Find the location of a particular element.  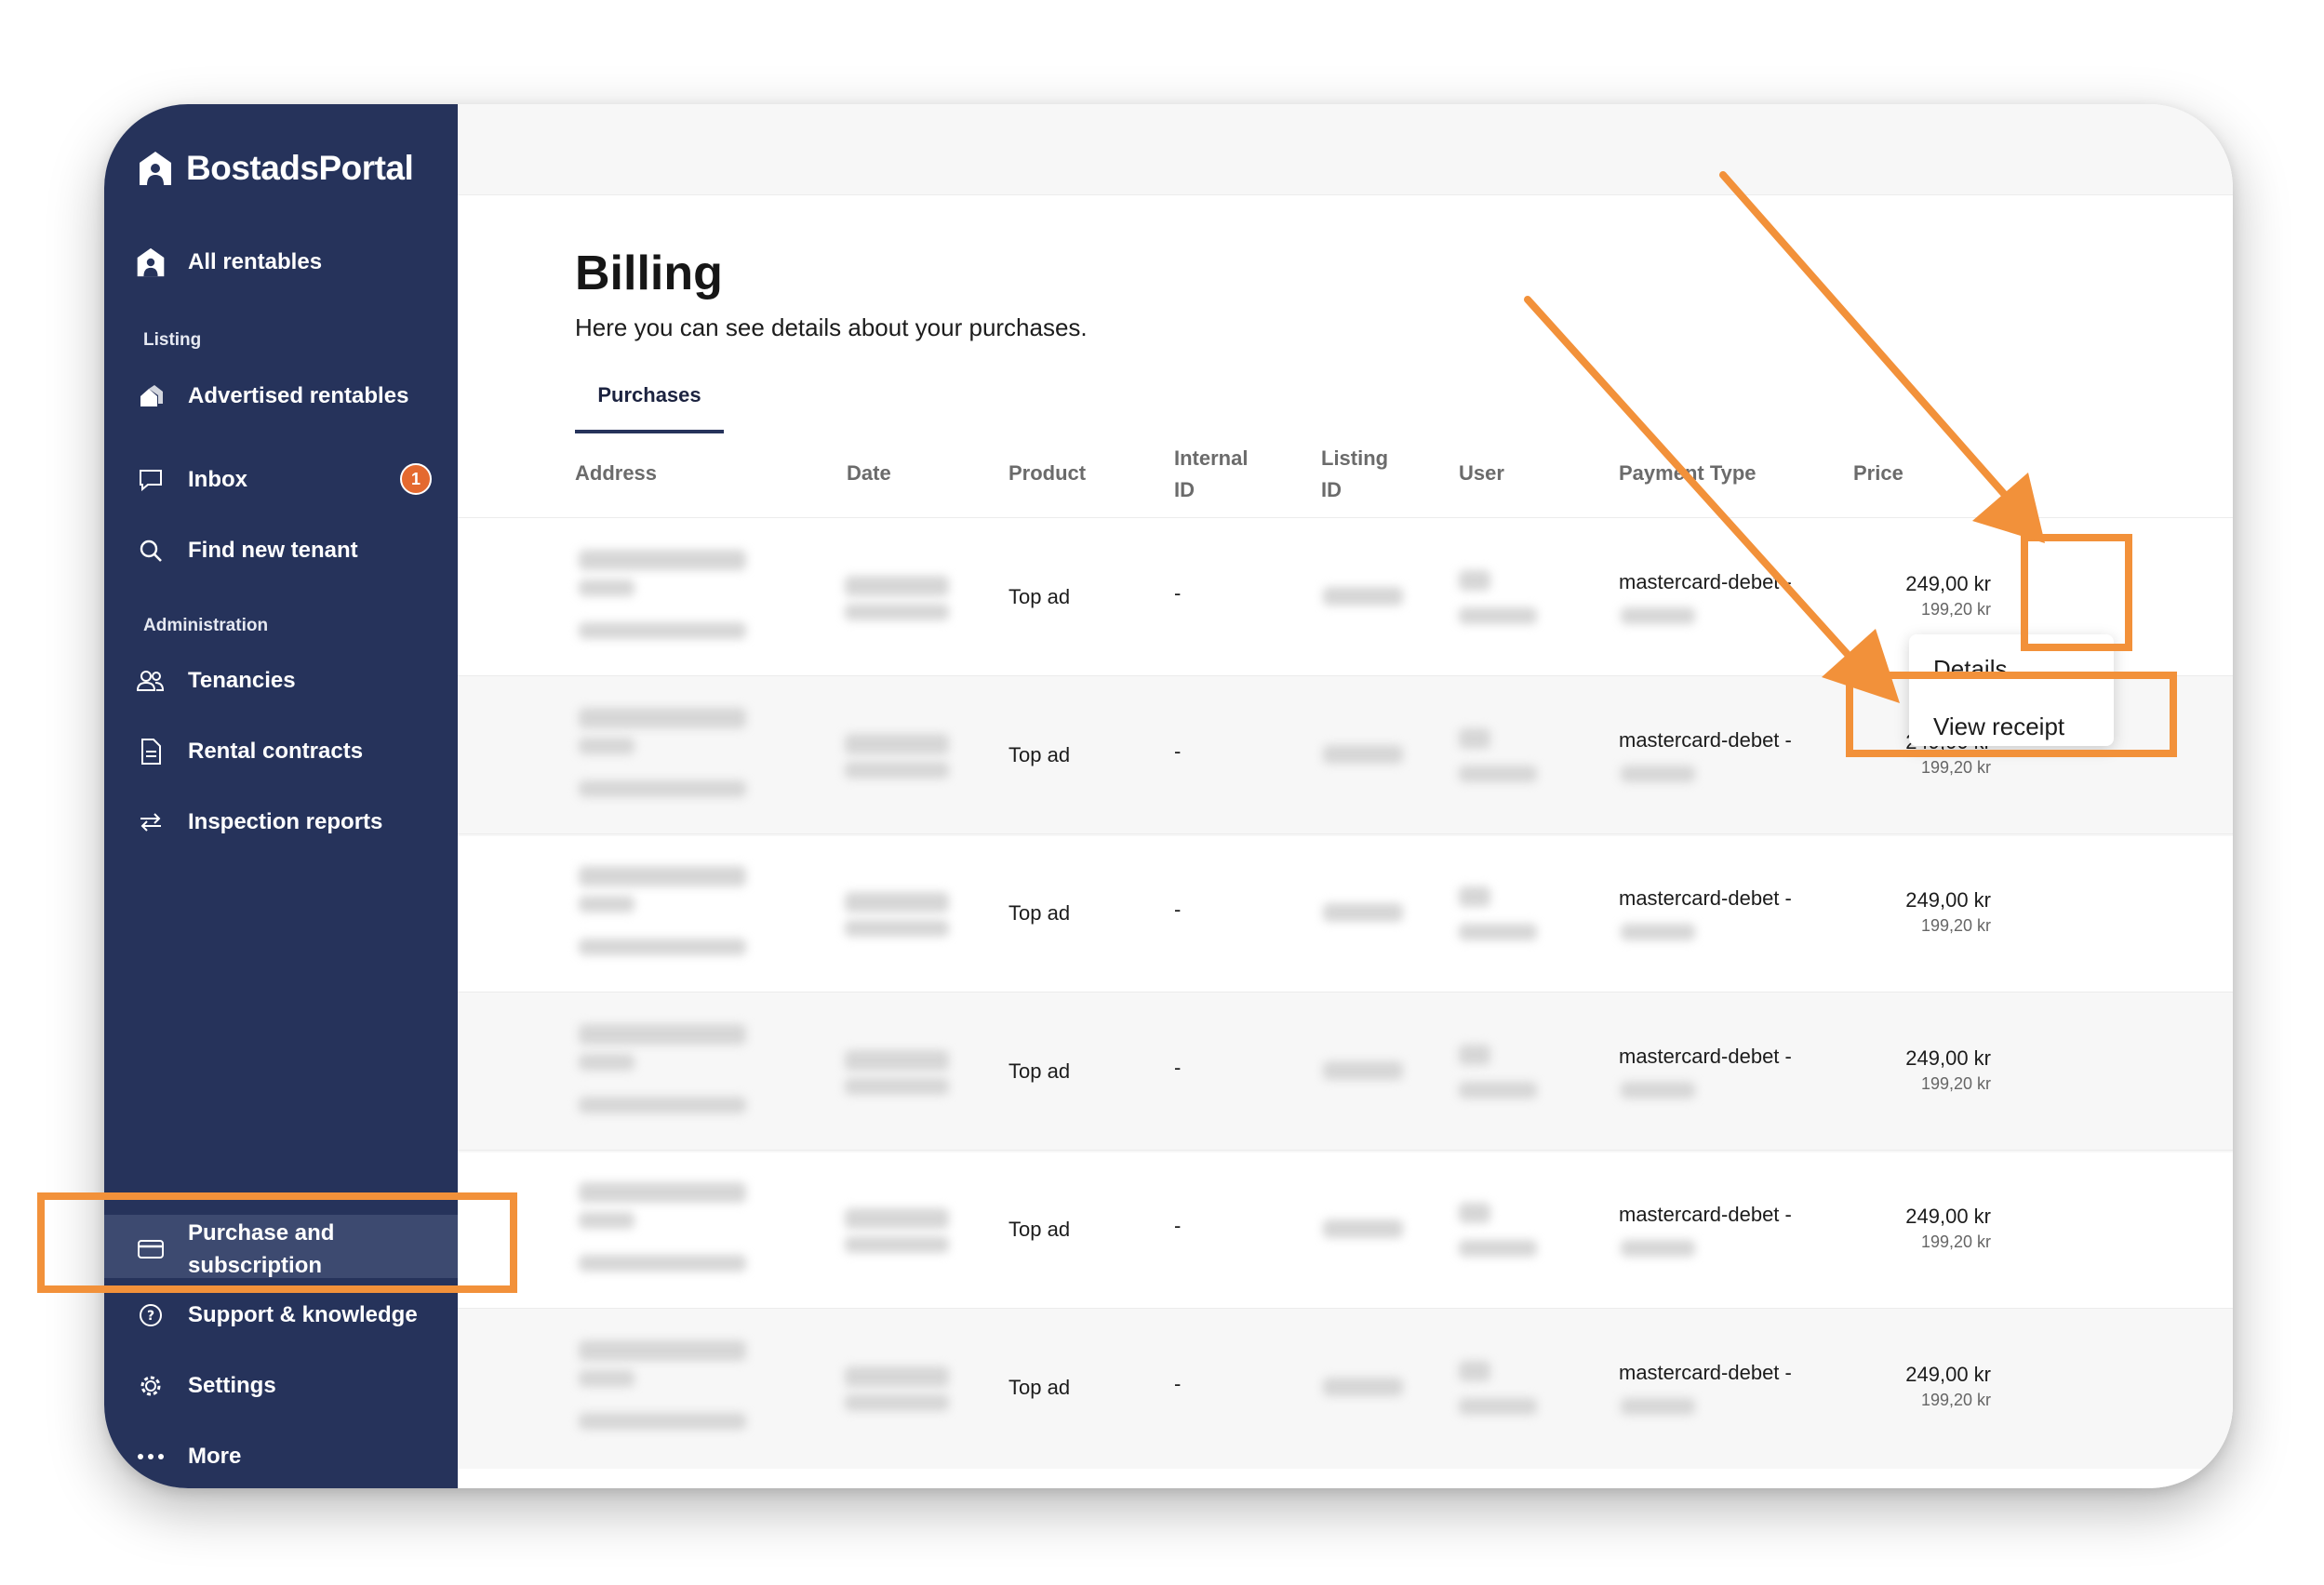

annotation-arrows is located at coordinates (1784, 437).